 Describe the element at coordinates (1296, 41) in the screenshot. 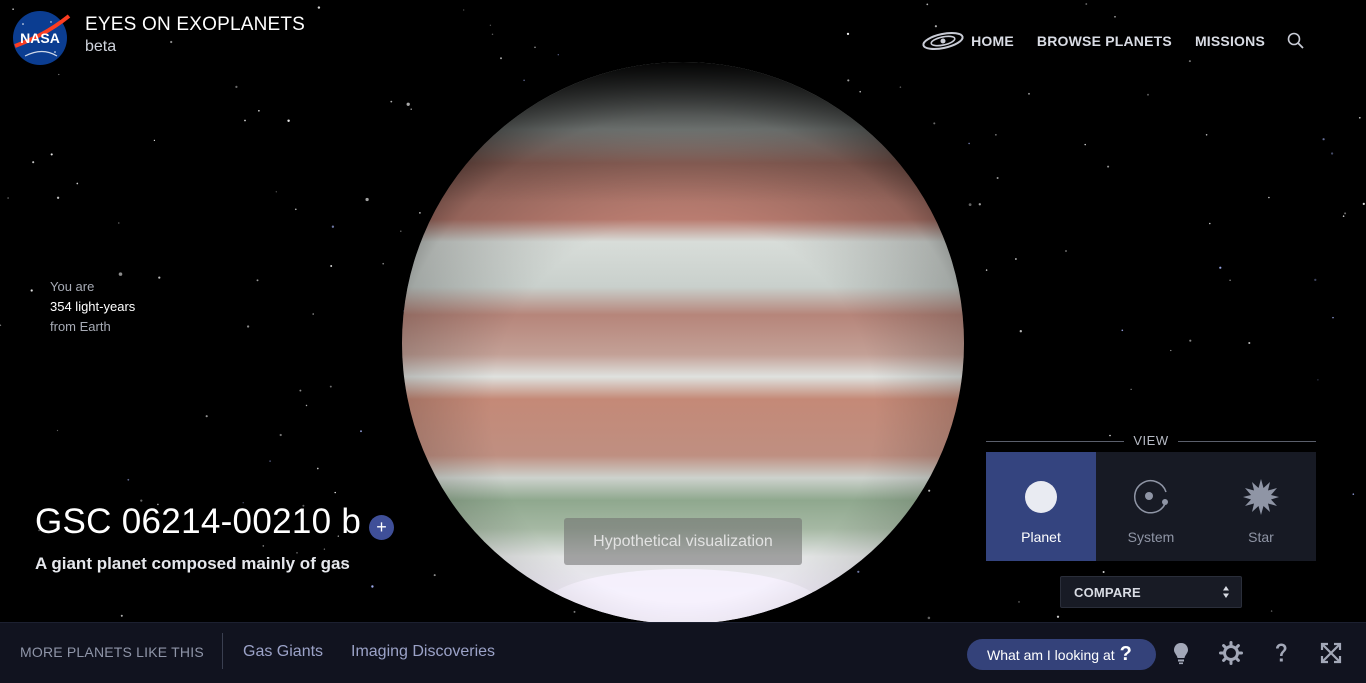

I see `search-icon` at that location.